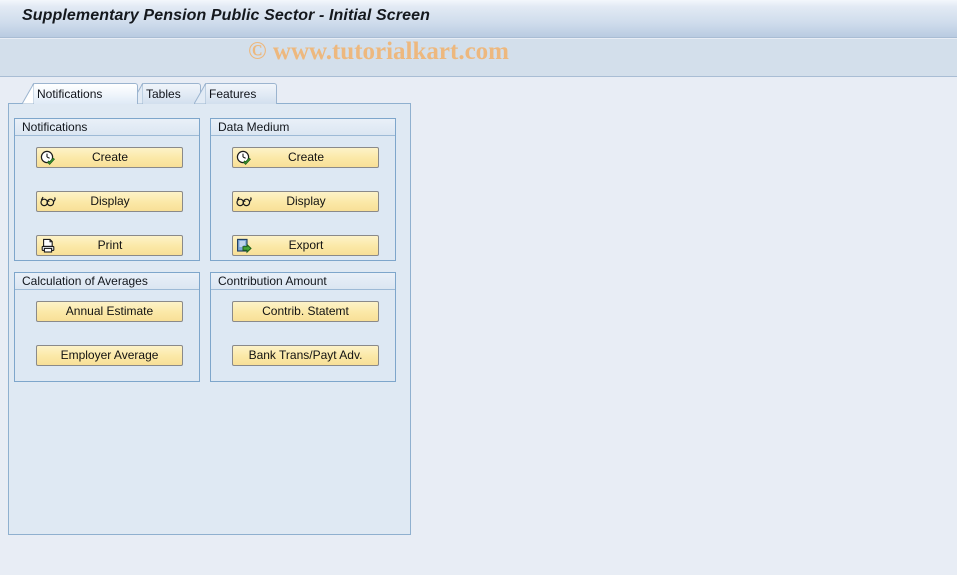 The width and height of the screenshot is (957, 575). Describe the element at coordinates (48, 245) in the screenshot. I see `printer-icon` at that location.